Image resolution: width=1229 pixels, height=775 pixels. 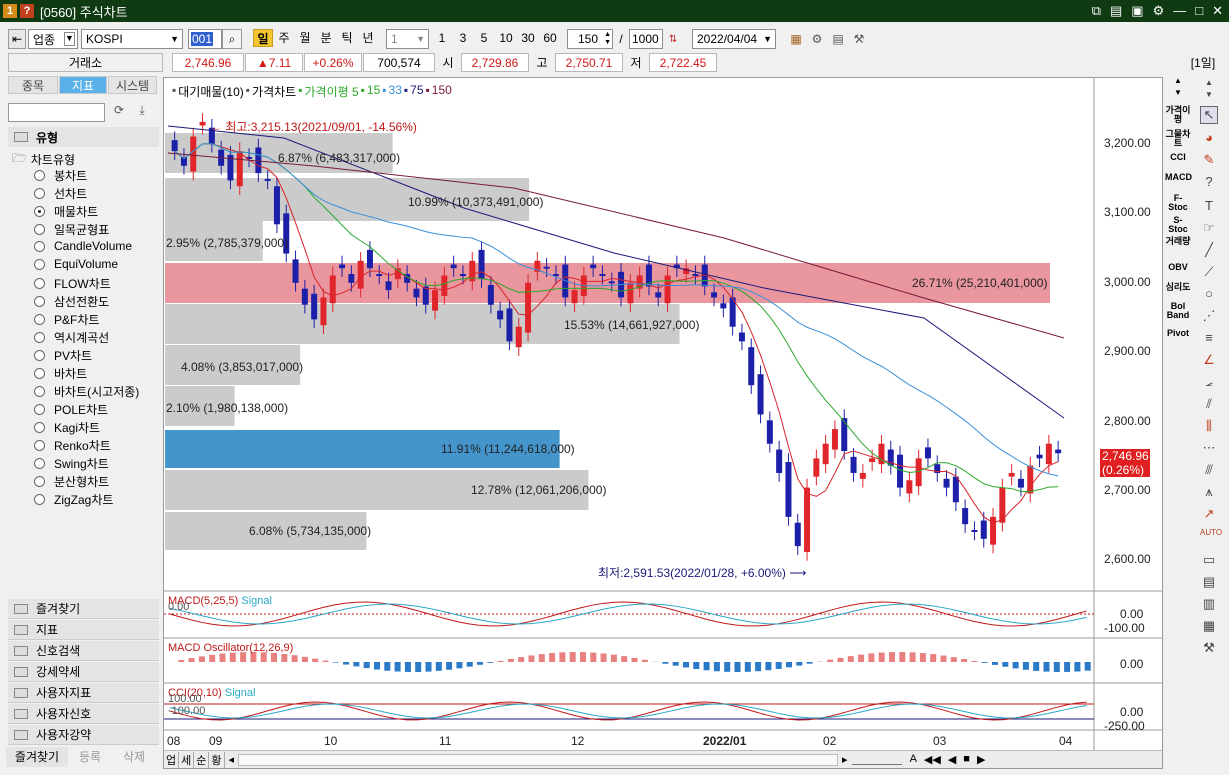 I want to click on adjust-icon: ⇅, so click(x=673, y=39).